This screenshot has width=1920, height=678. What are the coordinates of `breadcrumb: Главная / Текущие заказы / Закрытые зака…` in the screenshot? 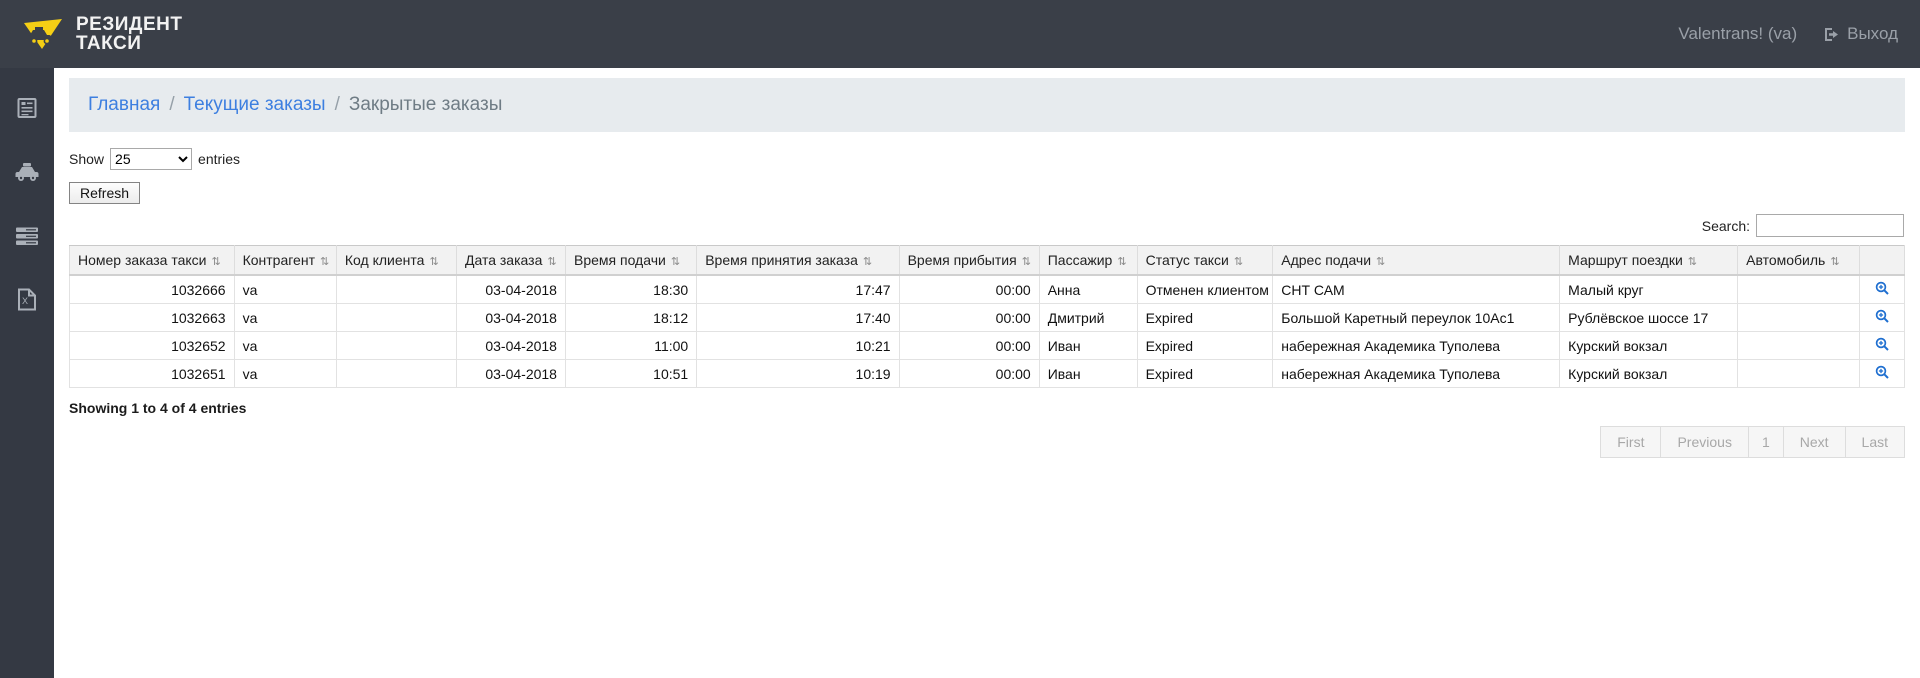 It's located at (987, 105).